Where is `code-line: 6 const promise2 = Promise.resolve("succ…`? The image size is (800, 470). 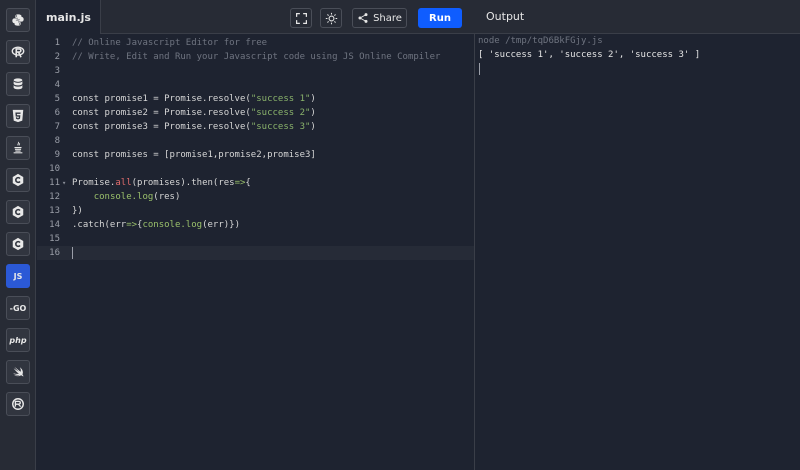
code-line: 6 const promise2 = Promise.resolve("succ… is located at coordinates (255, 113).